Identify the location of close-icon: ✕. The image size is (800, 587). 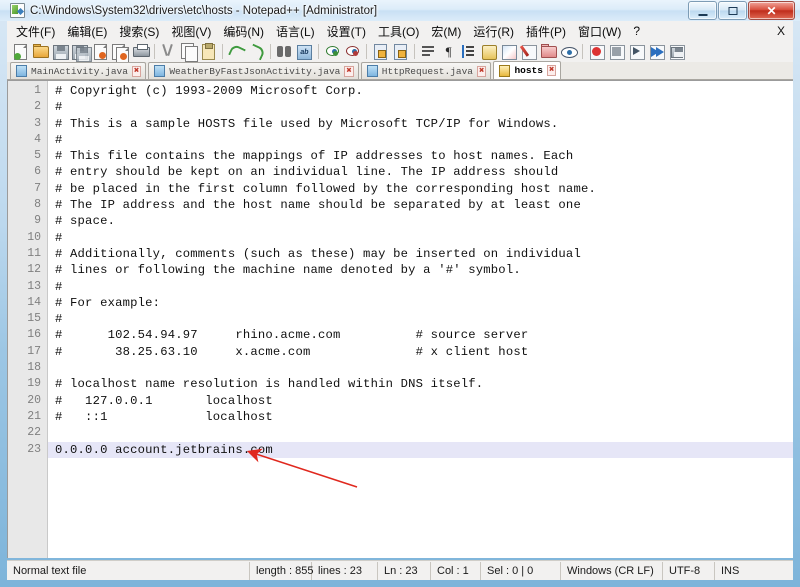
(771, 10).